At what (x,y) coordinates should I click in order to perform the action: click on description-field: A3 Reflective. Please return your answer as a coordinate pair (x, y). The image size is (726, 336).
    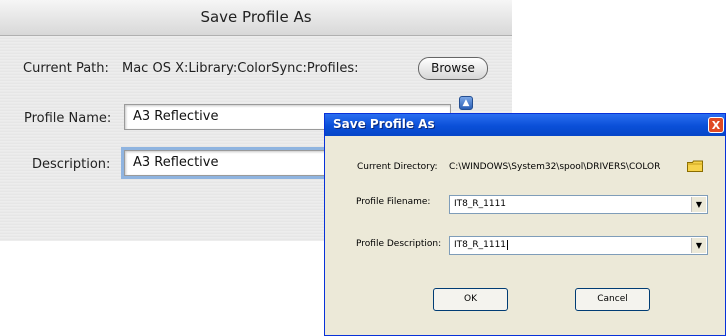
    Looking at the image, I should click on (229, 163).